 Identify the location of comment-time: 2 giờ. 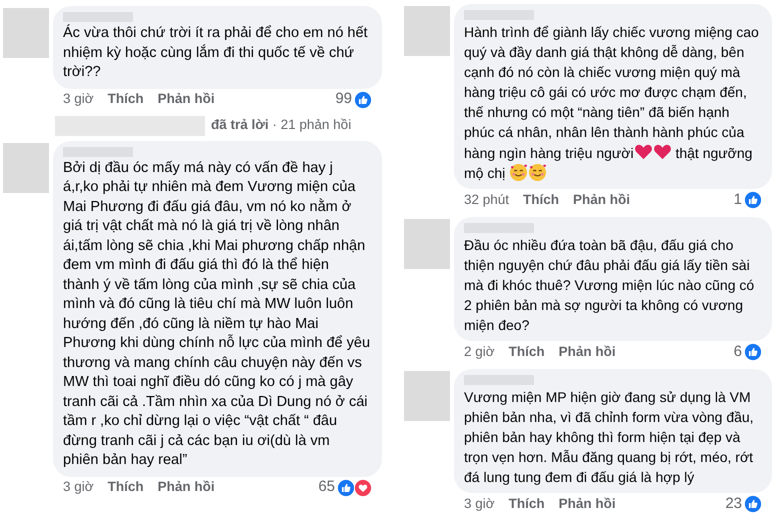
(479, 351).